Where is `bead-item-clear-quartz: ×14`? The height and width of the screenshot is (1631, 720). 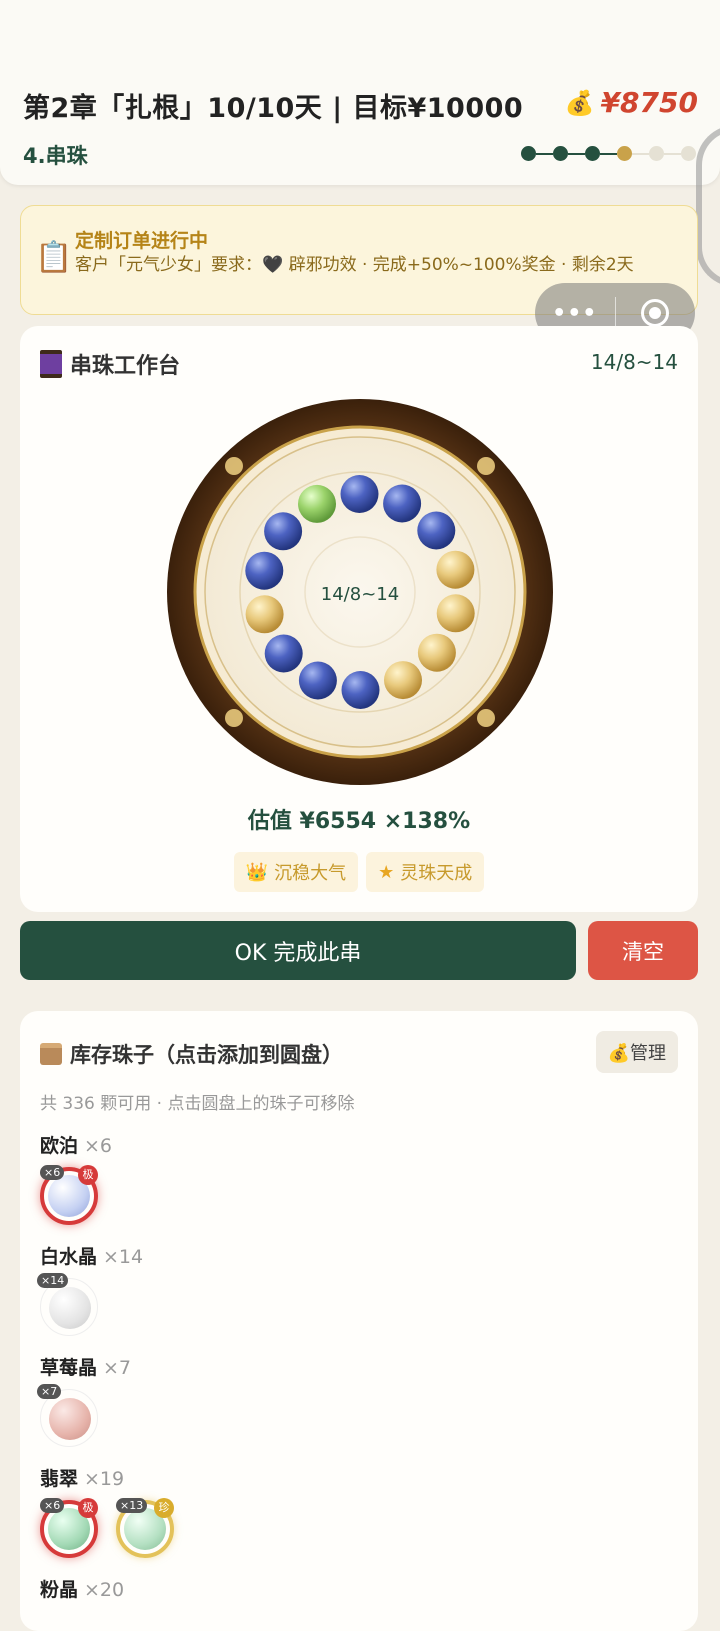 bead-item-clear-quartz: ×14 is located at coordinates (67, 1304).